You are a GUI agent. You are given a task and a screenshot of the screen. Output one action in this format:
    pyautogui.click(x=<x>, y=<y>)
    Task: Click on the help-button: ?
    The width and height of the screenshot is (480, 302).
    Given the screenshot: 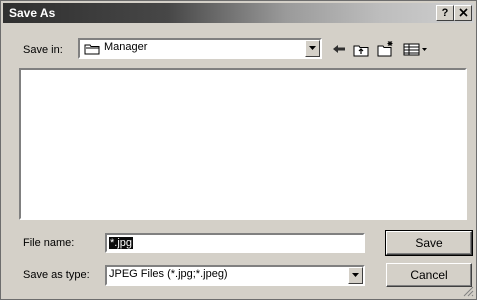 What is the action you would take?
    pyautogui.click(x=445, y=13)
    